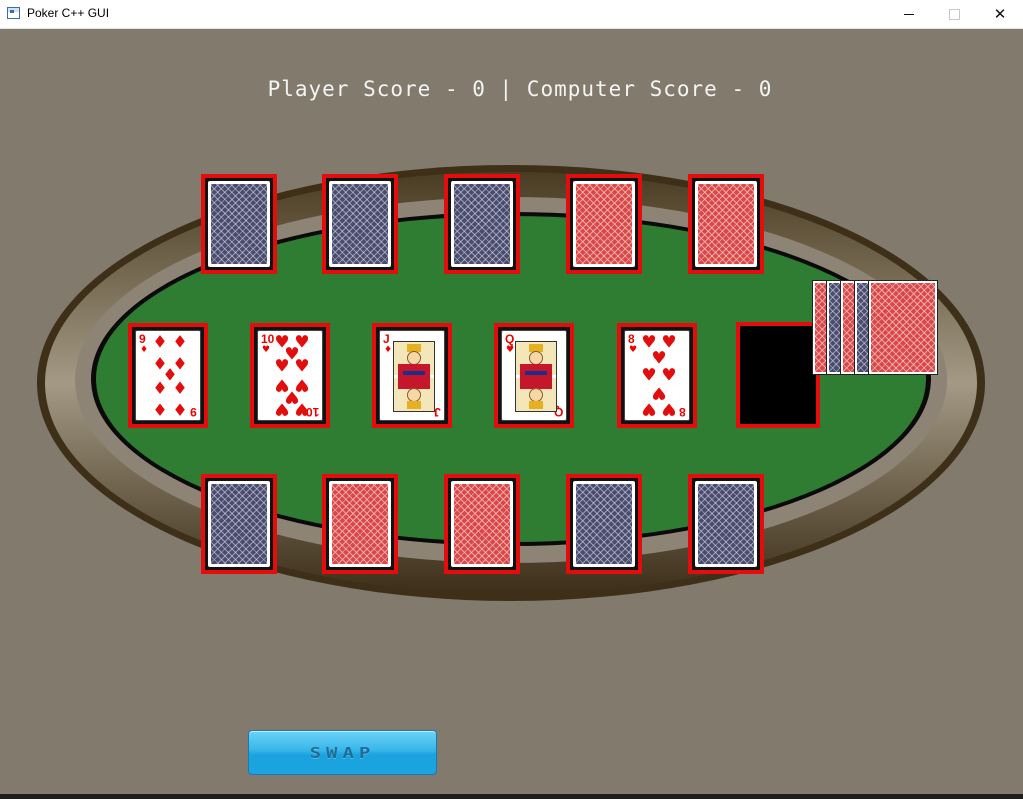 The width and height of the screenshot is (1023, 799). I want to click on swap-button: SWAP, so click(342, 752).